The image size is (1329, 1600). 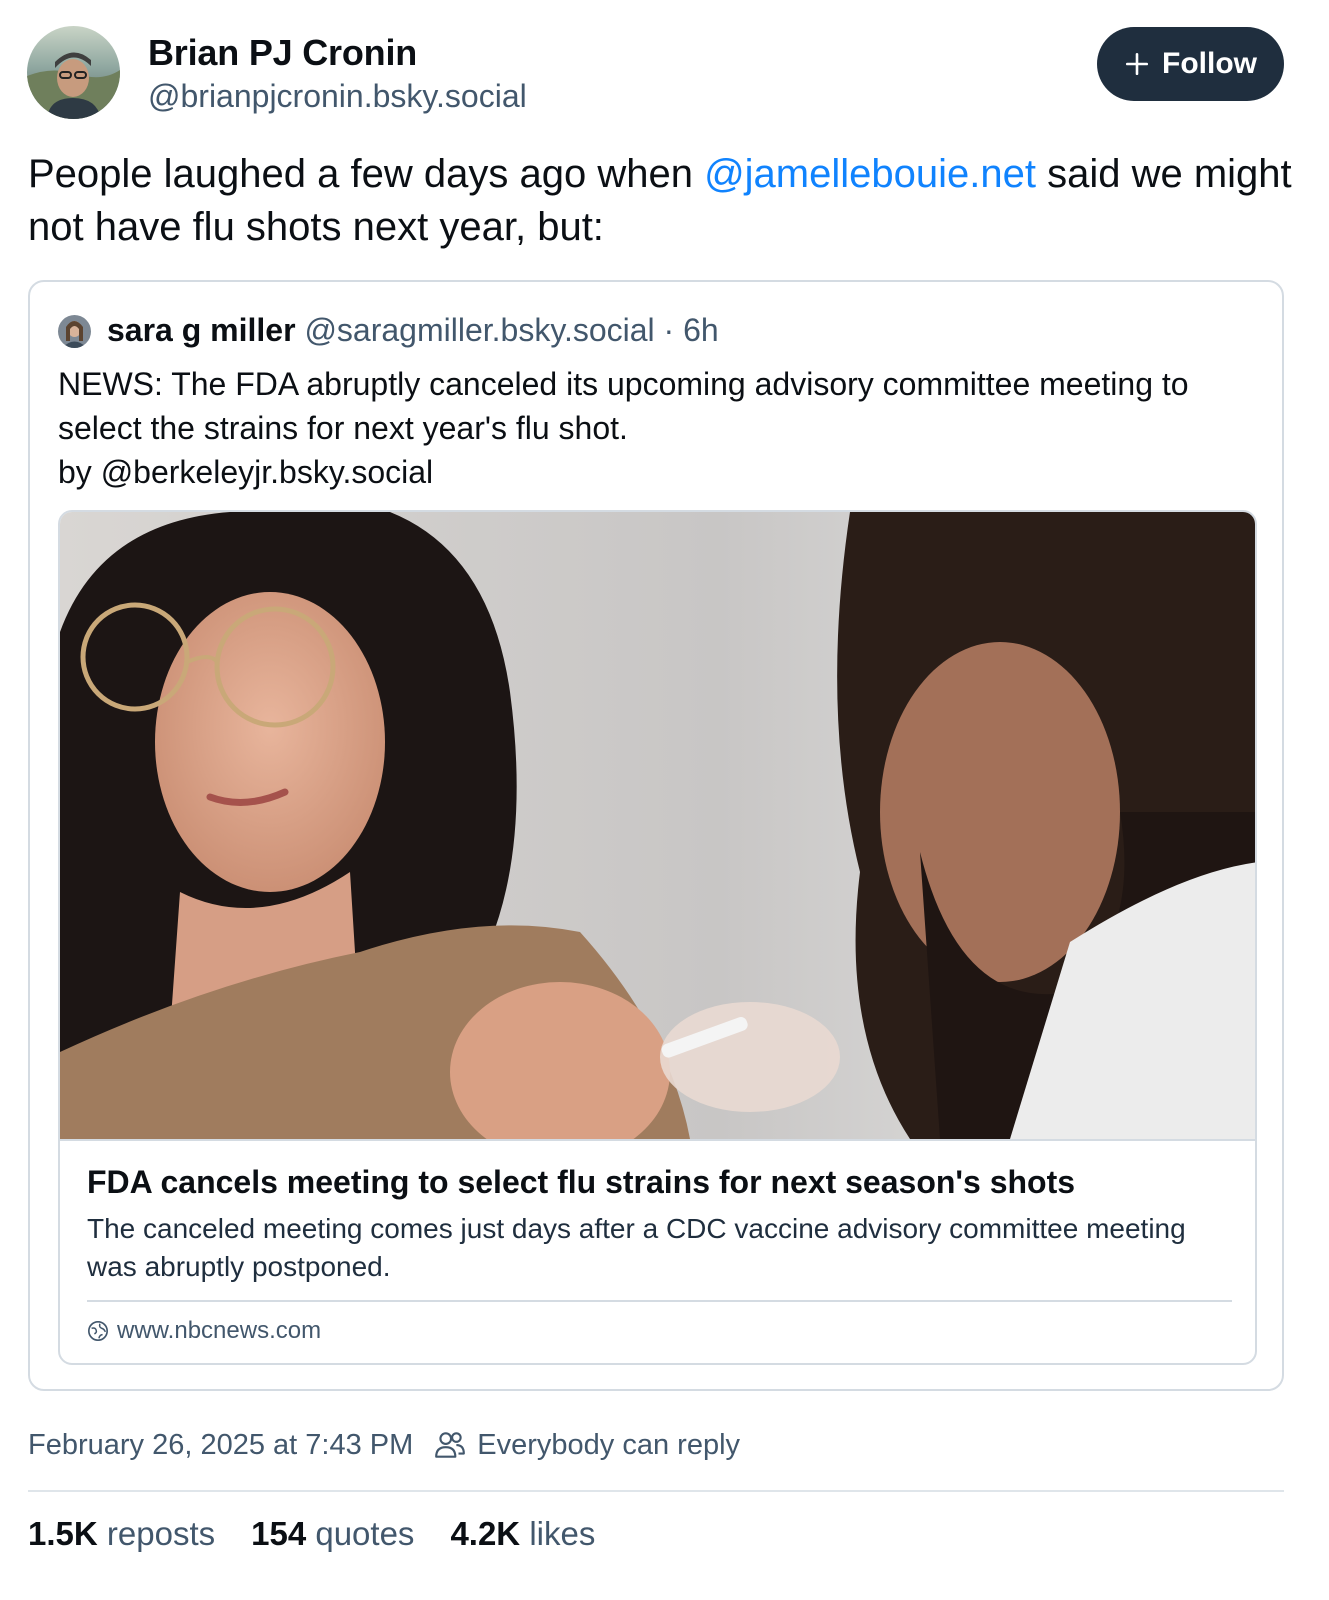 I want to click on people-icon, so click(x=450, y=1445).